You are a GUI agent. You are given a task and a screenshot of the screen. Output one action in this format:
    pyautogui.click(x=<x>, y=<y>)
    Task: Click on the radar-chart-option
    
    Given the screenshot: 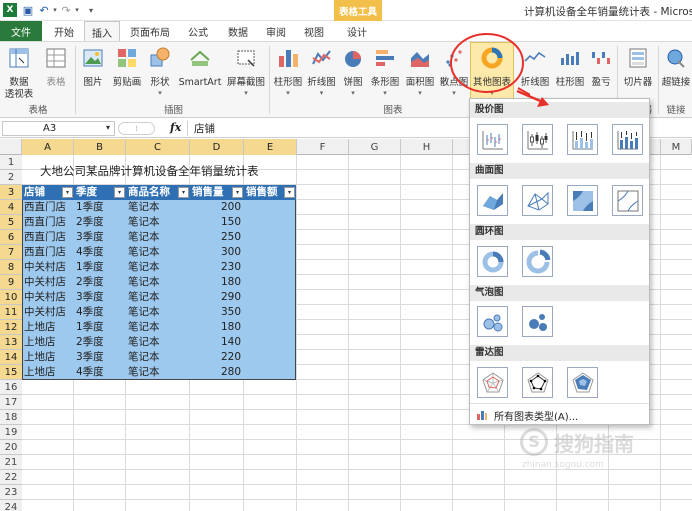 What is the action you would take?
    pyautogui.click(x=492, y=382)
    